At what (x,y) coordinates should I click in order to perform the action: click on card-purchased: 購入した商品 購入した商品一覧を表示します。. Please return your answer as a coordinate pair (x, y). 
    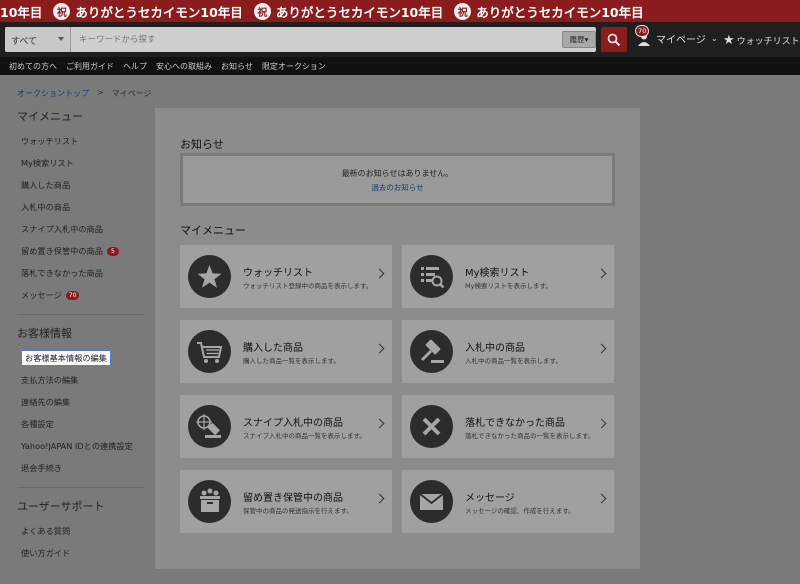
    Looking at the image, I should click on (286, 351).